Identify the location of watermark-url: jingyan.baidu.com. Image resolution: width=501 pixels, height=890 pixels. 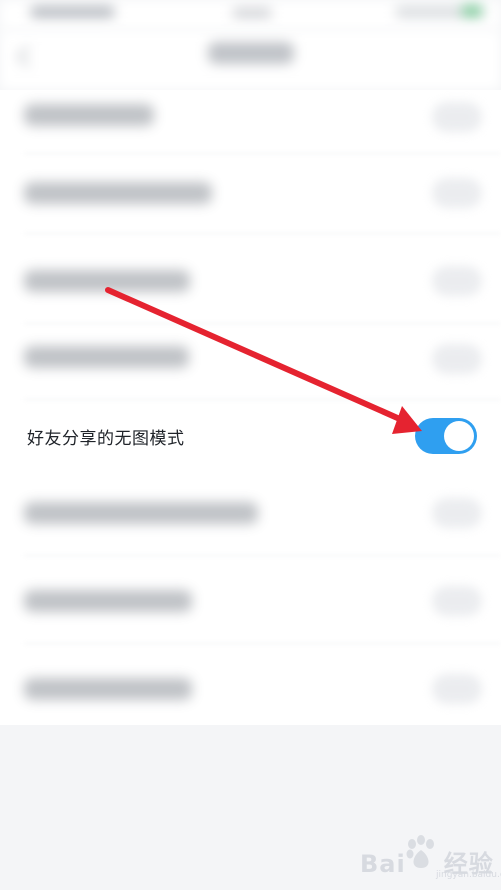
(468, 875).